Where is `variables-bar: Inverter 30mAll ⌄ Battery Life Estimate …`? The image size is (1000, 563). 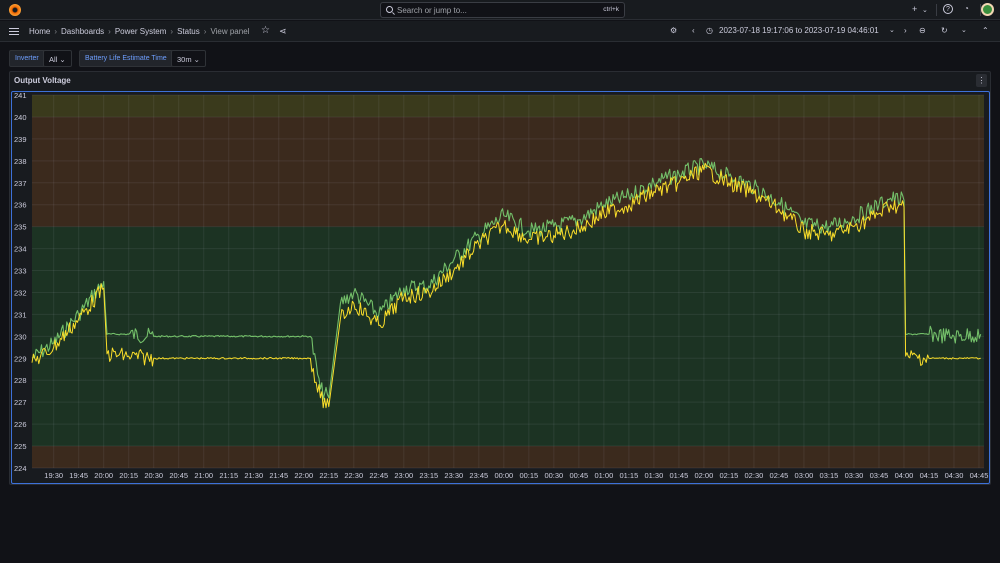
variables-bar: Inverter 30mAll ⌄ Battery Life Estimate … is located at coordinates (500, 58).